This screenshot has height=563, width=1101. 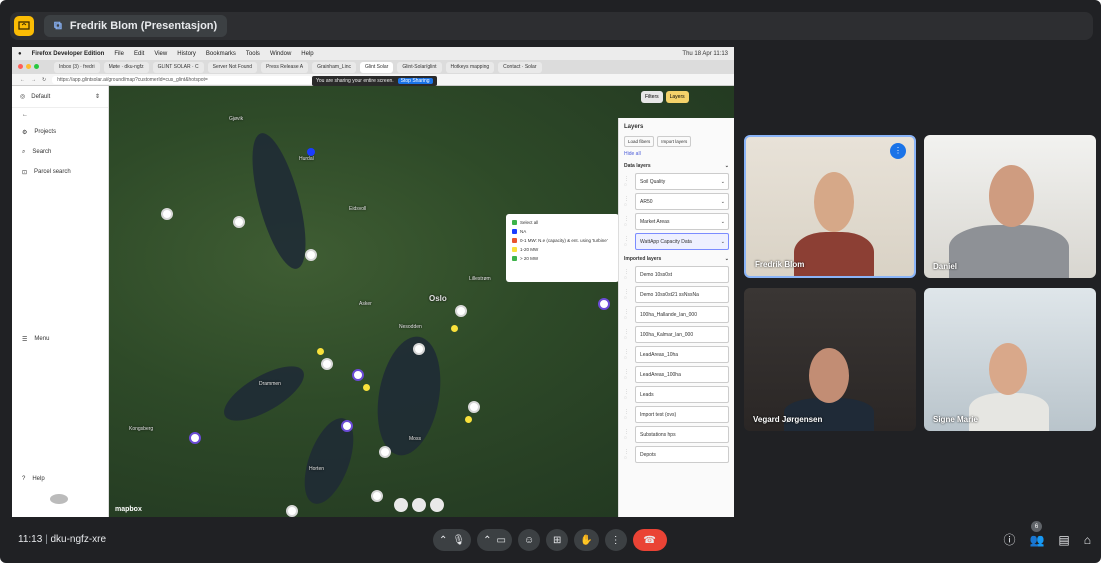 What do you see at coordinates (1009, 539) in the screenshot?
I see `info-icon: ⓘ` at bounding box center [1009, 539].